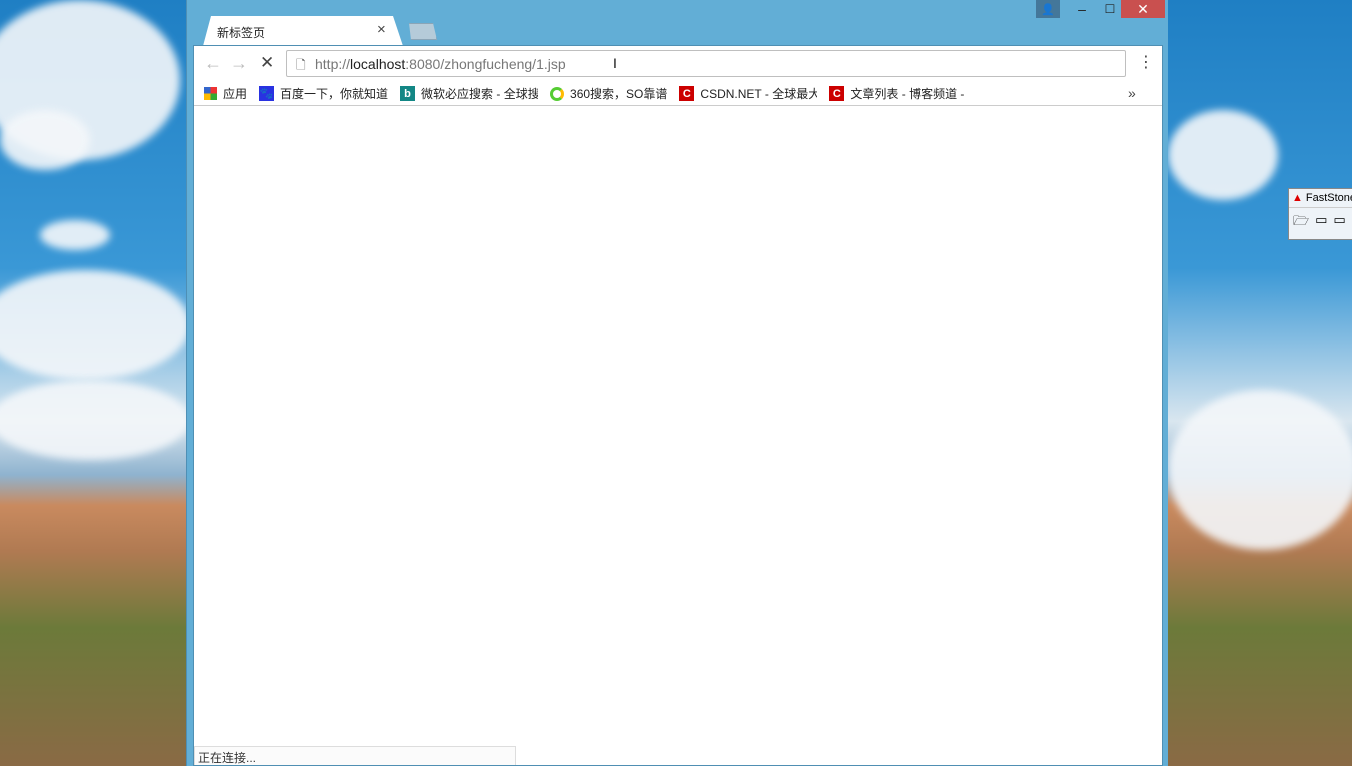 Image resolution: width=1352 pixels, height=766 pixels. I want to click on minimize-button: –, so click(1082, 9).